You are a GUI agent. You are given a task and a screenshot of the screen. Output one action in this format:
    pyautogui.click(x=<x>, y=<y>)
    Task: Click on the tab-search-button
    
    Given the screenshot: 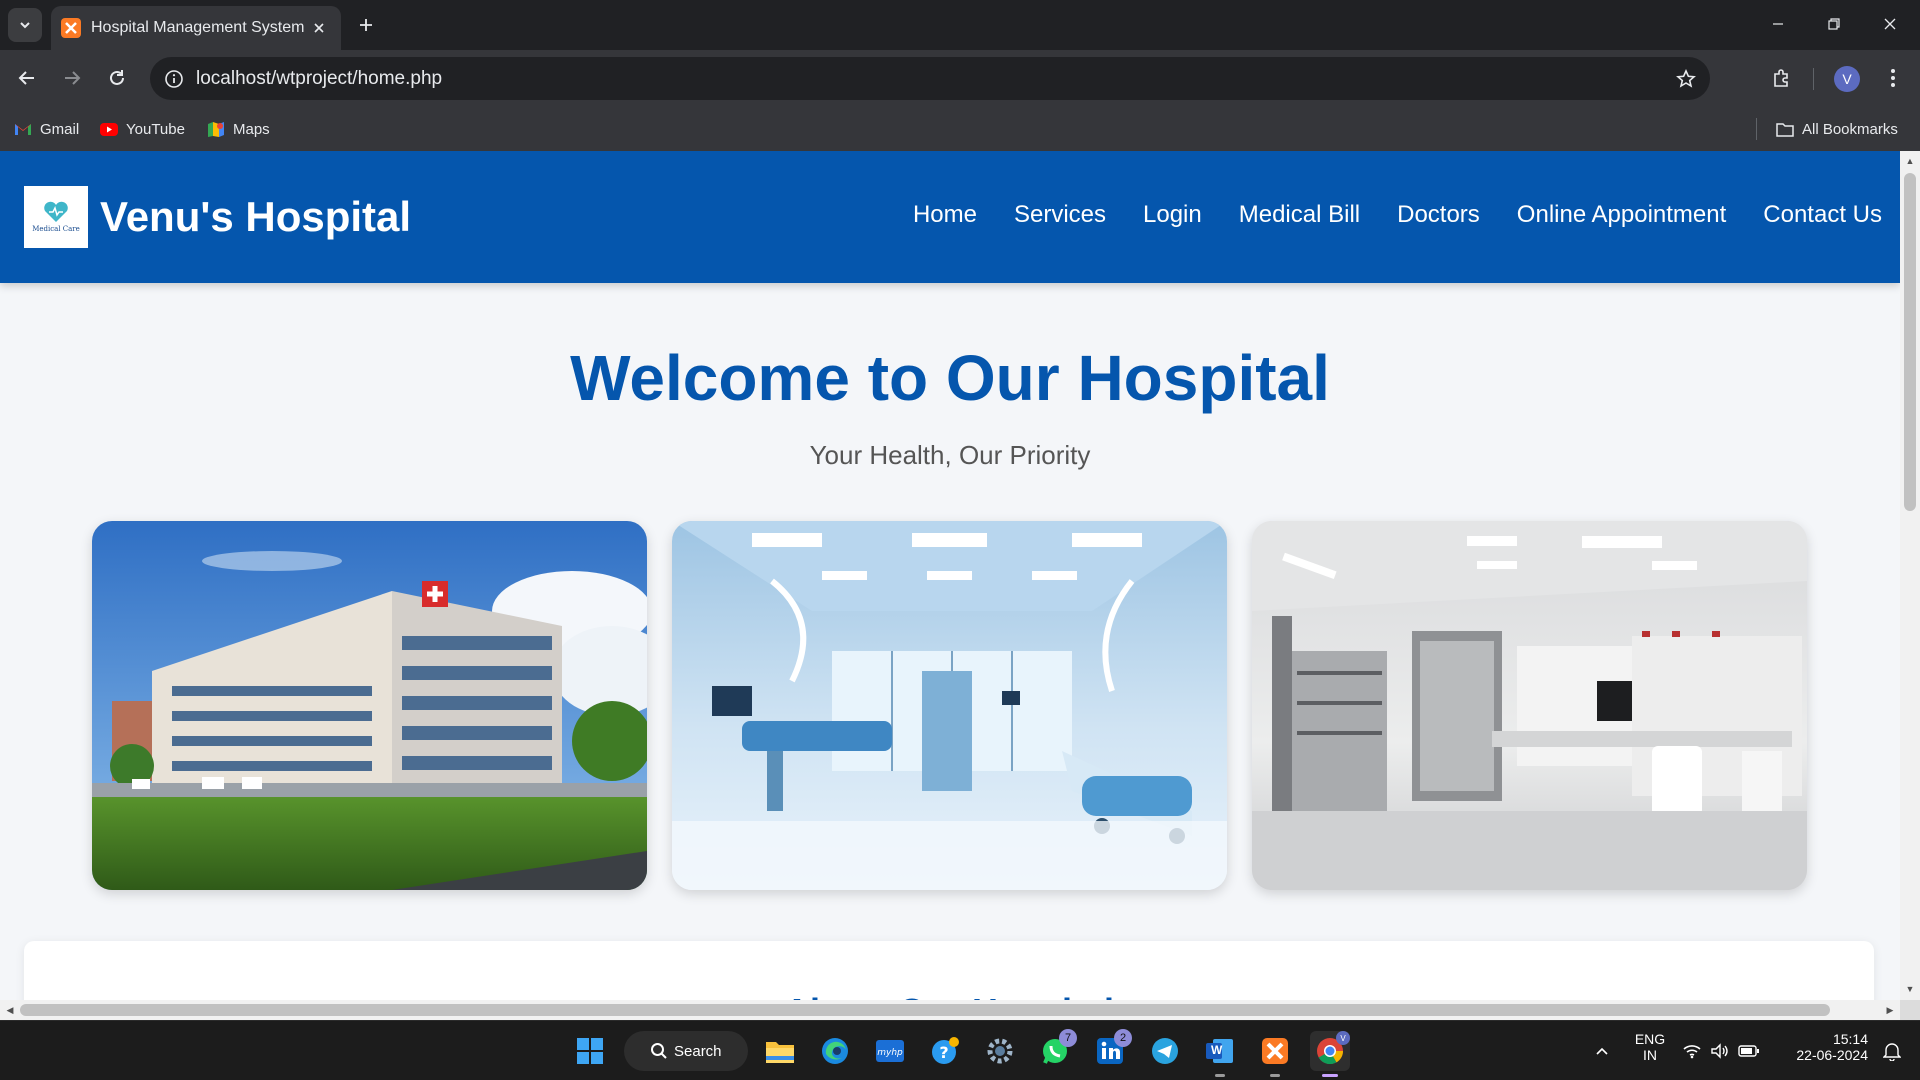 What is the action you would take?
    pyautogui.click(x=25, y=25)
    